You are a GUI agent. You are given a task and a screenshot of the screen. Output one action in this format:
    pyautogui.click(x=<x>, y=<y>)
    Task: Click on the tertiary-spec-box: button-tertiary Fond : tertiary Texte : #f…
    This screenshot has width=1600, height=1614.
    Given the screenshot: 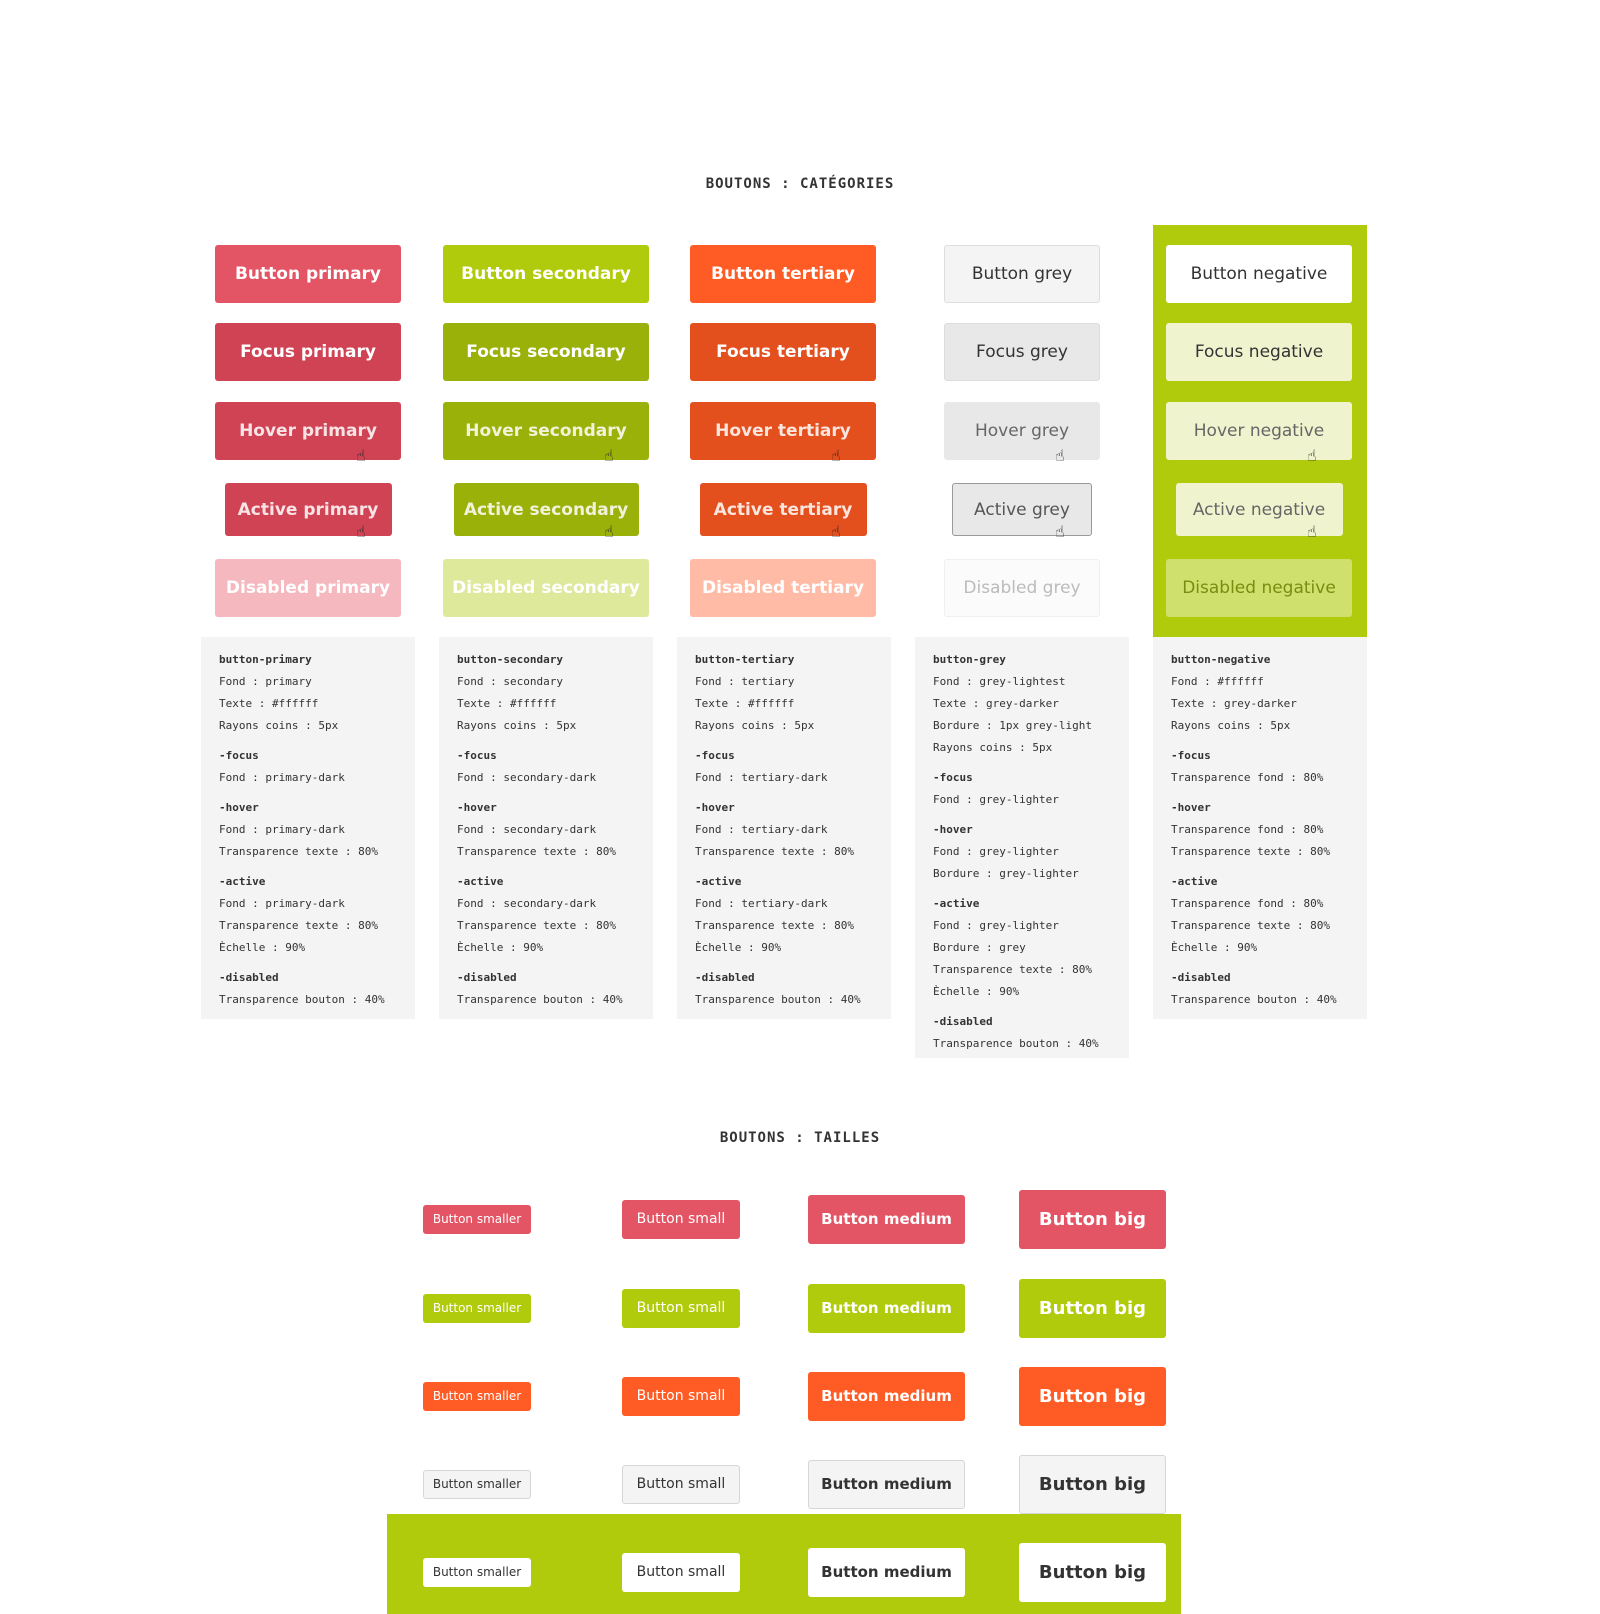 What is the action you would take?
    pyautogui.click(x=784, y=828)
    